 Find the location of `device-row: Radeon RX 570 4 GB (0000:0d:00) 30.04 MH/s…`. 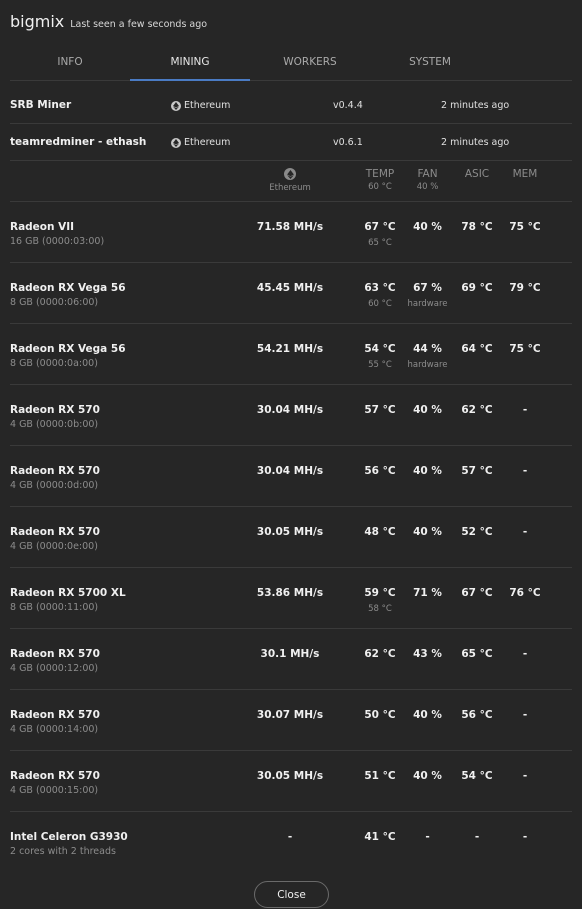

device-row: Radeon RX 570 4 GB (0000:0d:00) 30.04 MH/s… is located at coordinates (291, 476).